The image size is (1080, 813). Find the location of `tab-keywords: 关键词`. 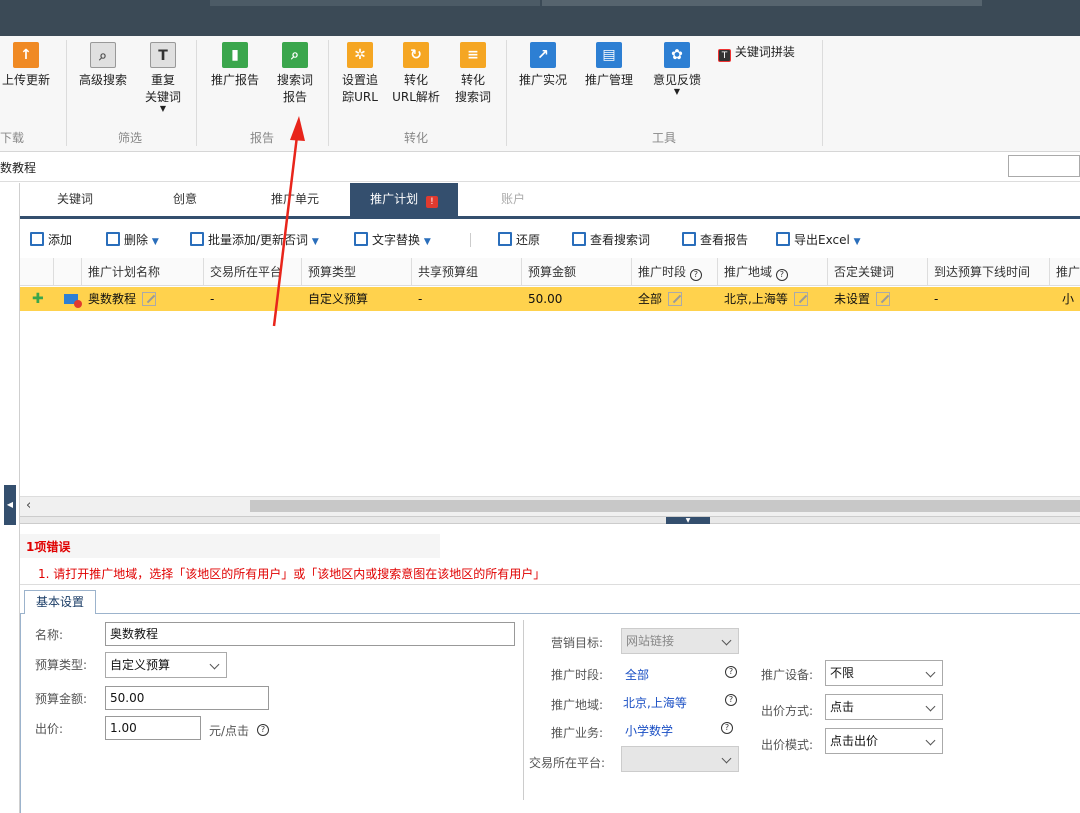

tab-keywords: 关键词 is located at coordinates (75, 199).